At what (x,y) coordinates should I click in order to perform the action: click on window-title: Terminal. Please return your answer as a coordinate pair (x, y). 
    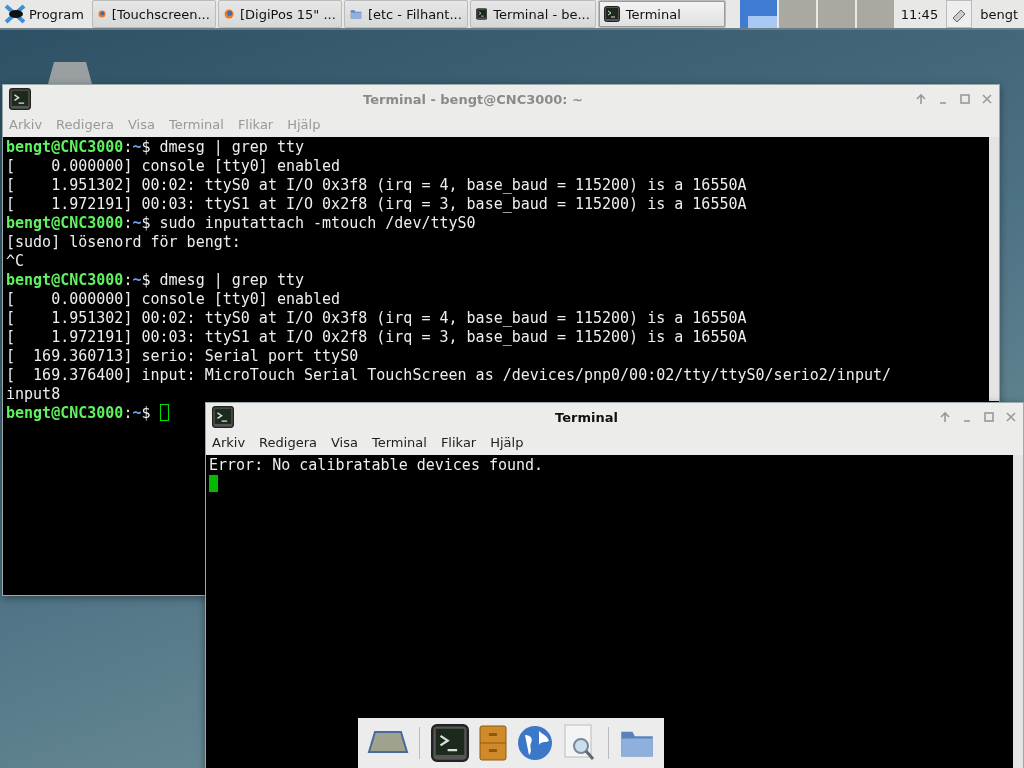
    Looking at the image, I should click on (586, 417).